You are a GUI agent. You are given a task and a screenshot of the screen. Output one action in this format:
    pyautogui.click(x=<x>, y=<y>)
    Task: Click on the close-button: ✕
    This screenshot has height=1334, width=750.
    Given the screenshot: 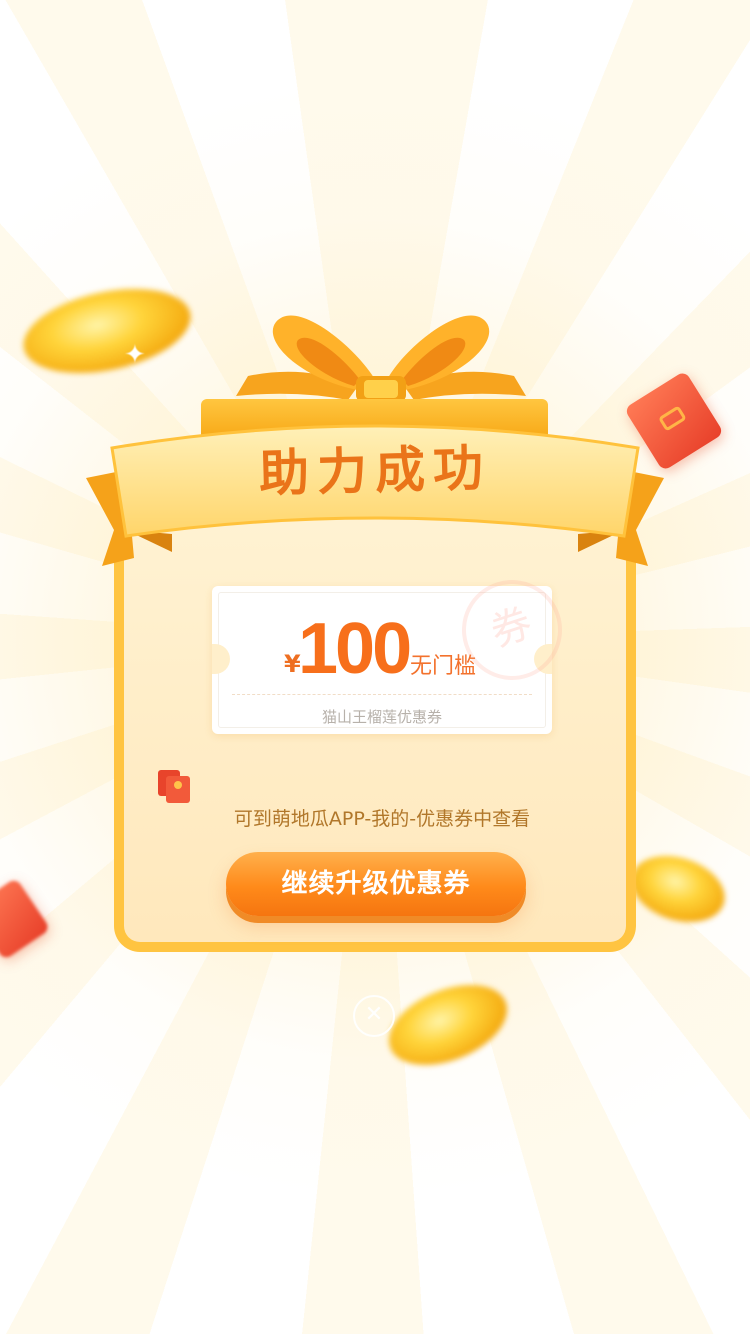 What is the action you would take?
    pyautogui.click(x=374, y=1016)
    